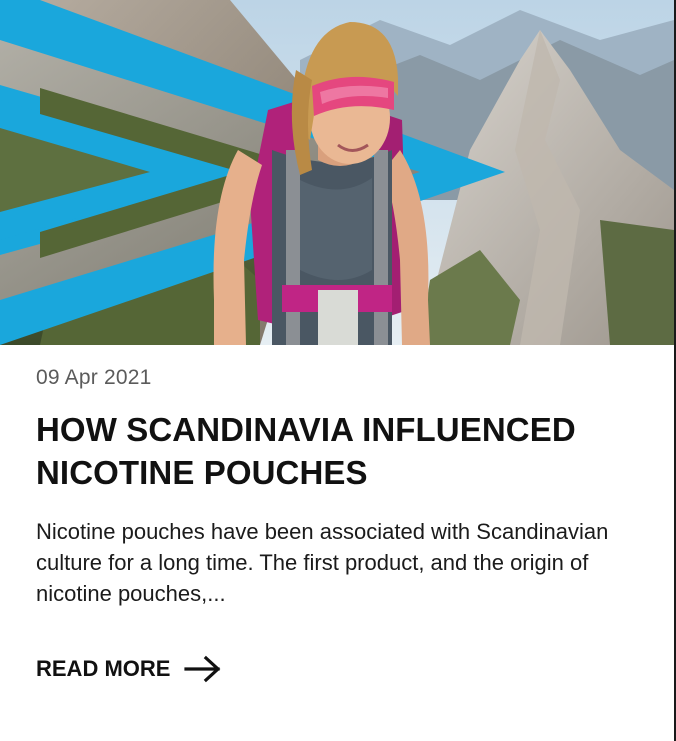 This screenshot has width=676, height=741. I want to click on arrow-right-icon, so click(203, 669).